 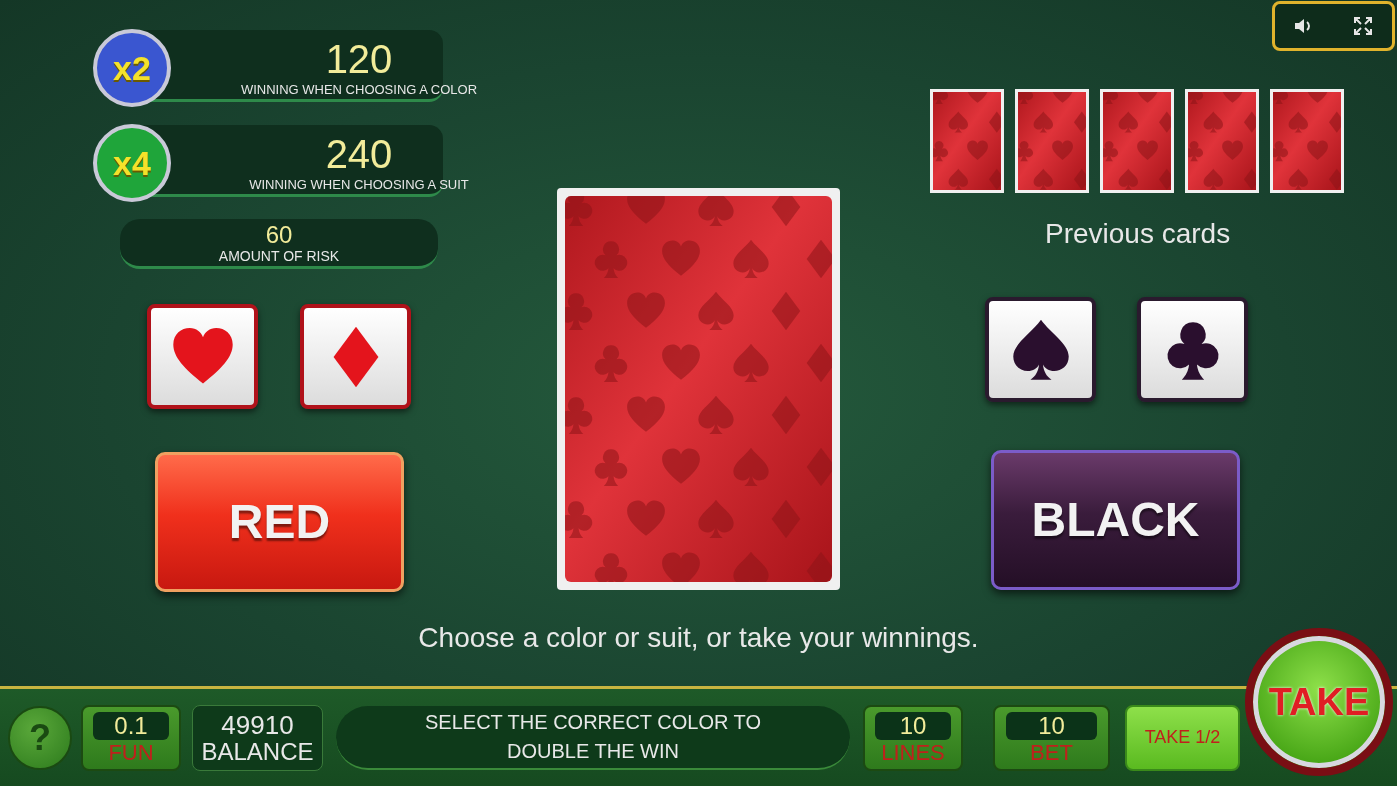 I want to click on instruction-text: Choose a color or suit, or take your winnings., so click(x=698, y=638).